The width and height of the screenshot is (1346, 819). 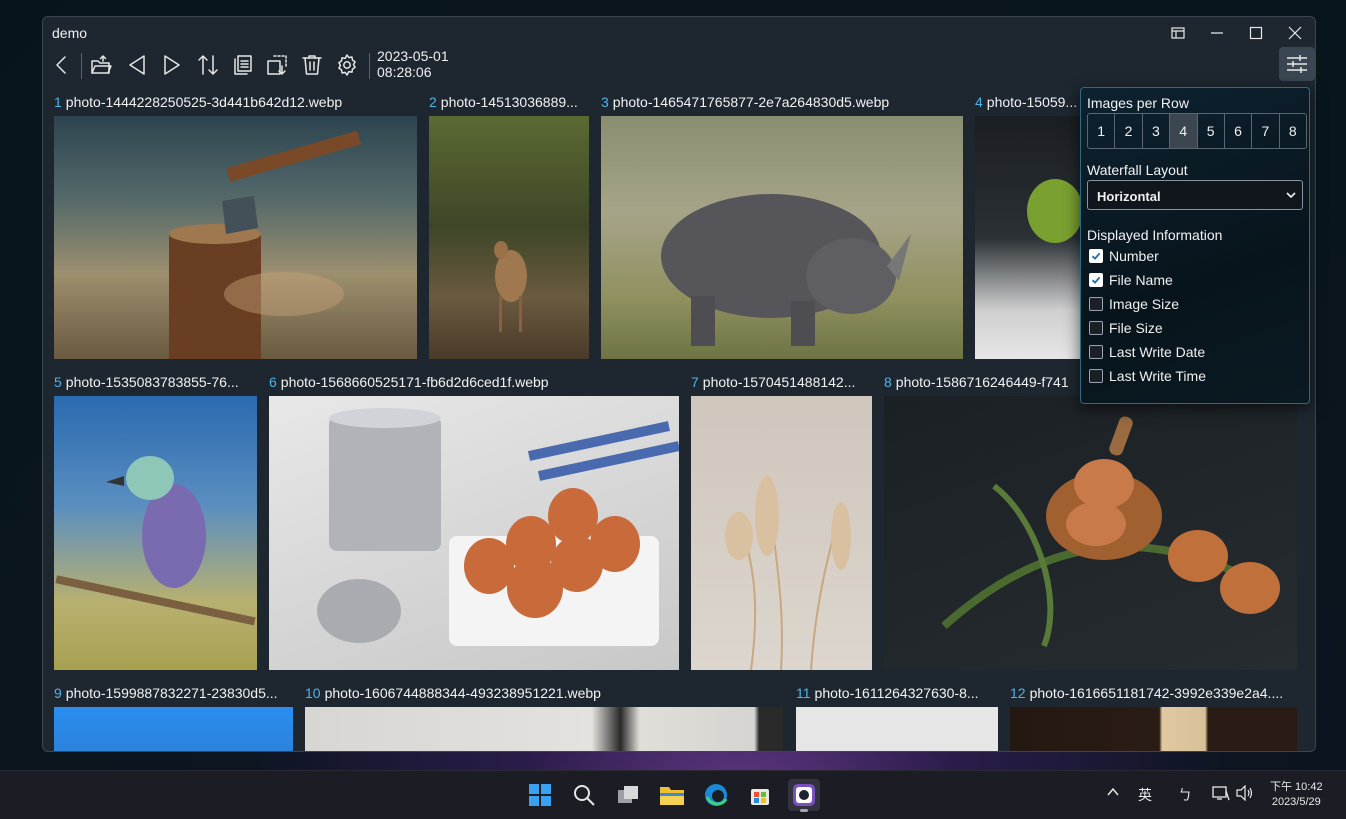 I want to click on image-caption: 10 photo-1606744888344-493238951221.webp, so click(x=453, y=693).